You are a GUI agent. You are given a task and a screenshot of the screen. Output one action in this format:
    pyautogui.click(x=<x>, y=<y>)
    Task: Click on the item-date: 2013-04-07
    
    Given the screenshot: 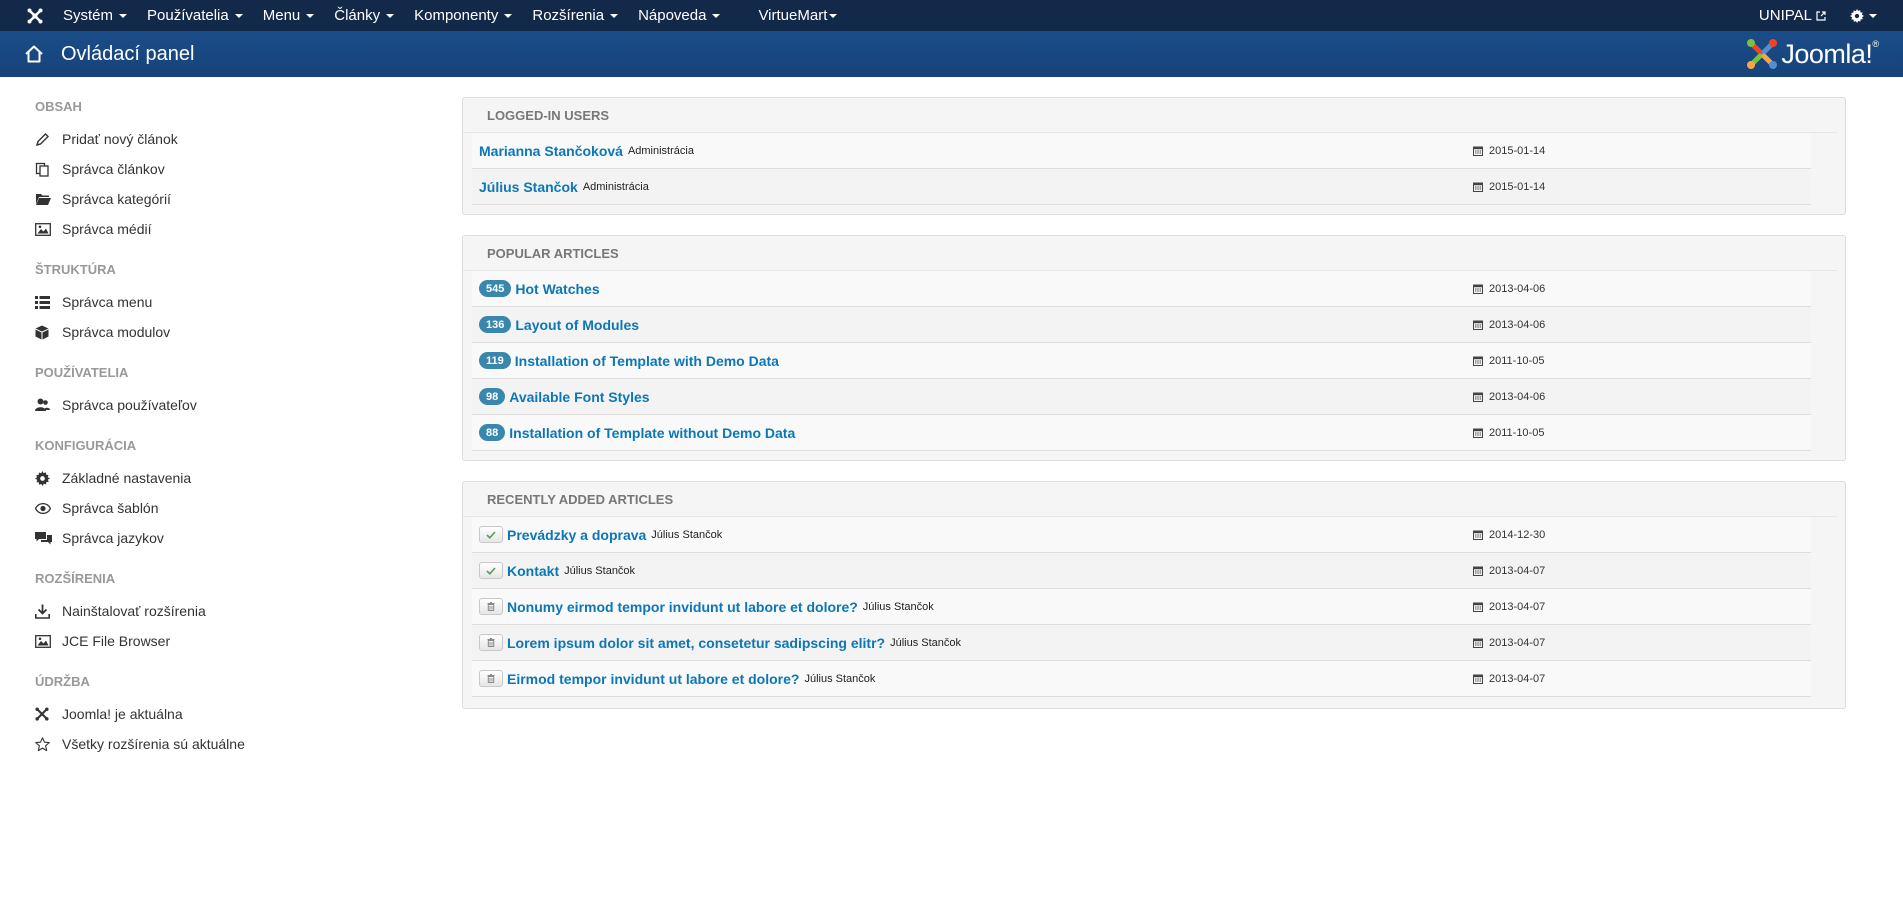 What is the action you would take?
    pyautogui.click(x=1509, y=607)
    